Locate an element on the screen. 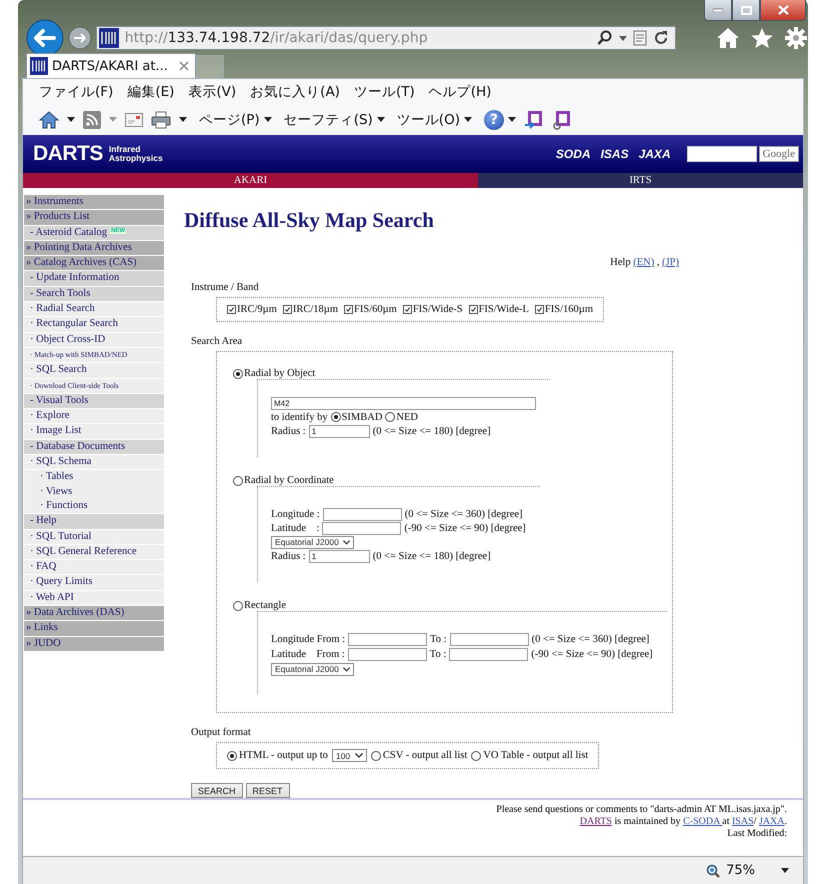  sidebar-item: · Explore is located at coordinates (94, 416).